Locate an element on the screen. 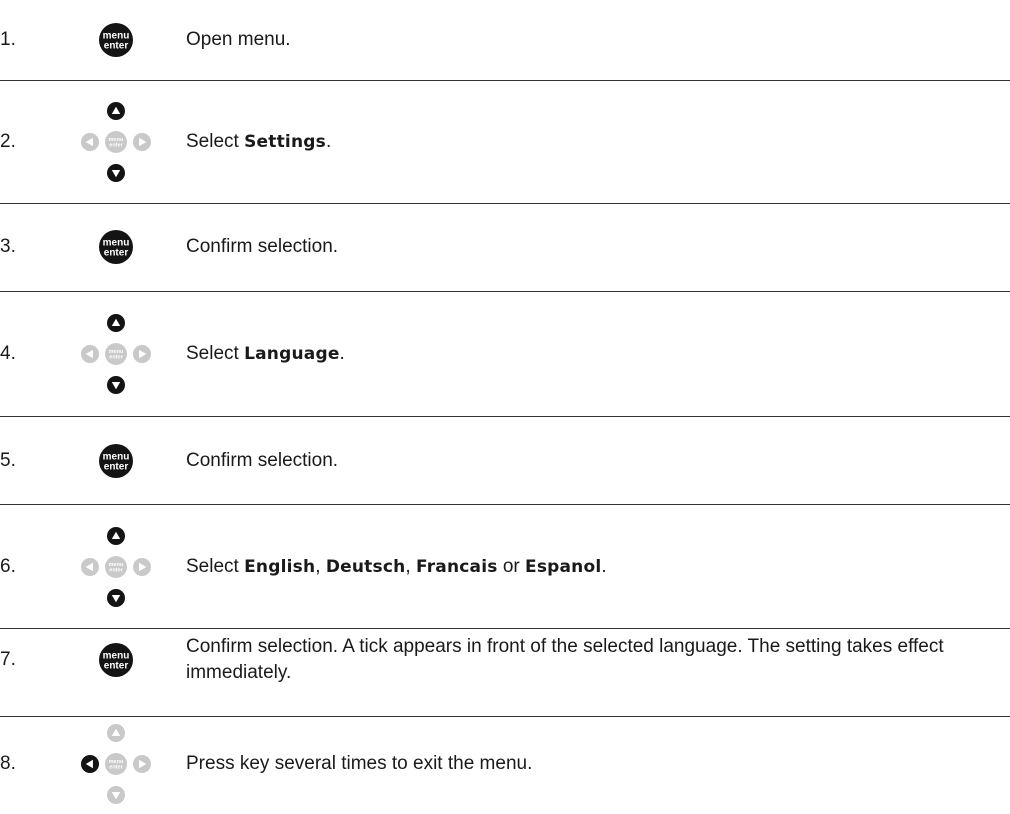  step-number: 3. is located at coordinates (8, 246).